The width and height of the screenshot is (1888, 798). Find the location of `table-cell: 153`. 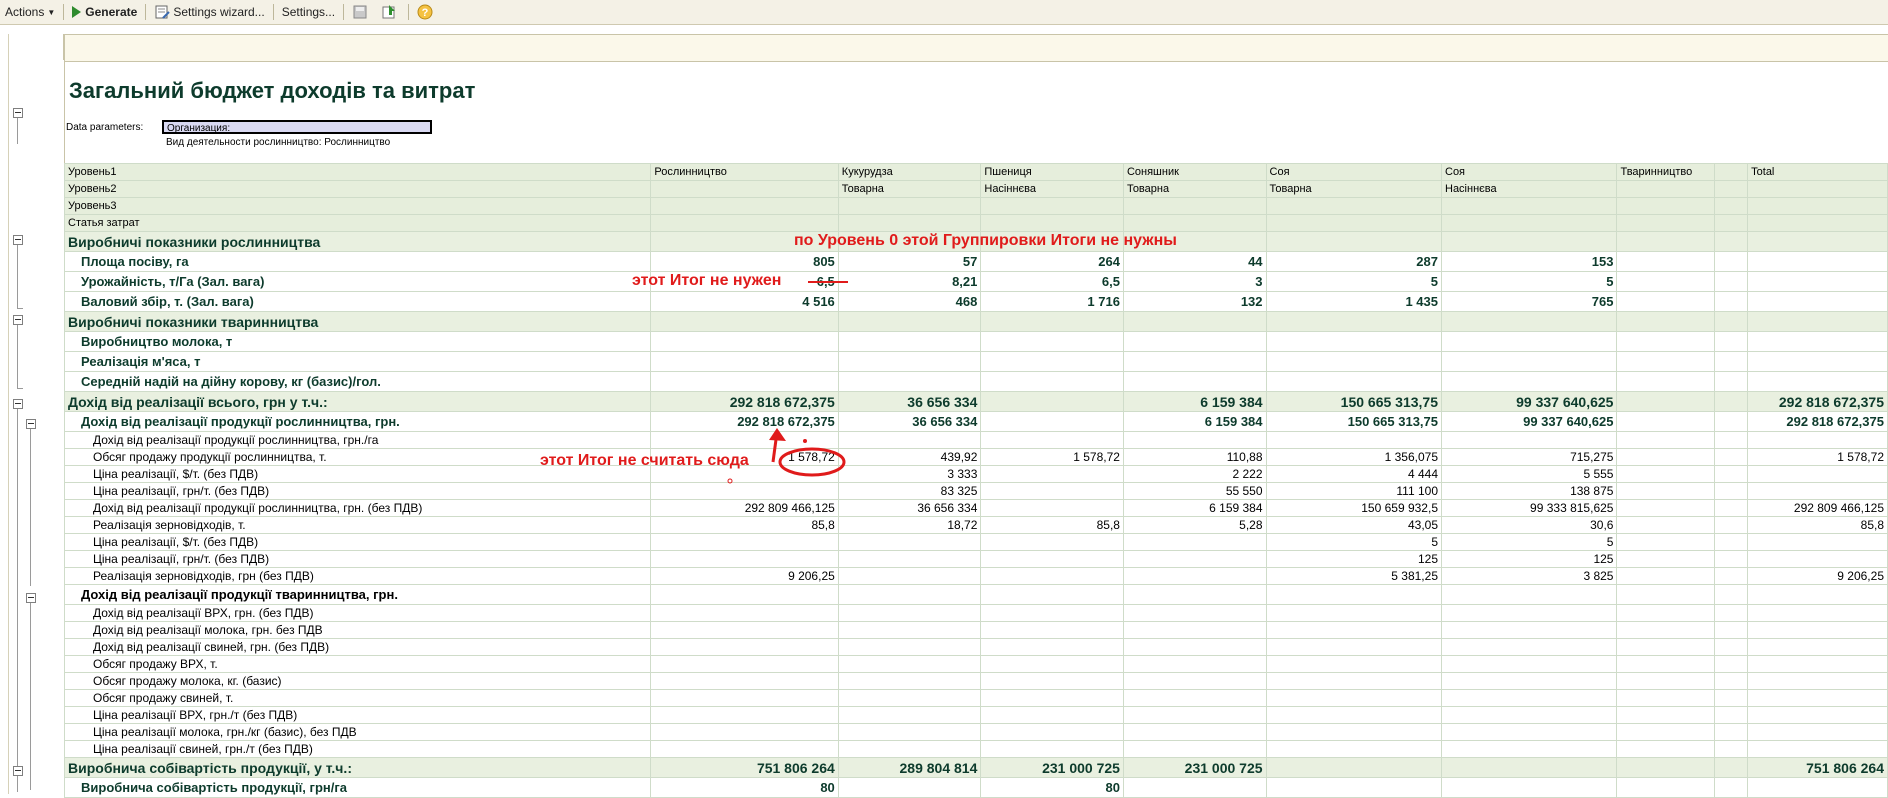

table-cell: 153 is located at coordinates (1529, 261).